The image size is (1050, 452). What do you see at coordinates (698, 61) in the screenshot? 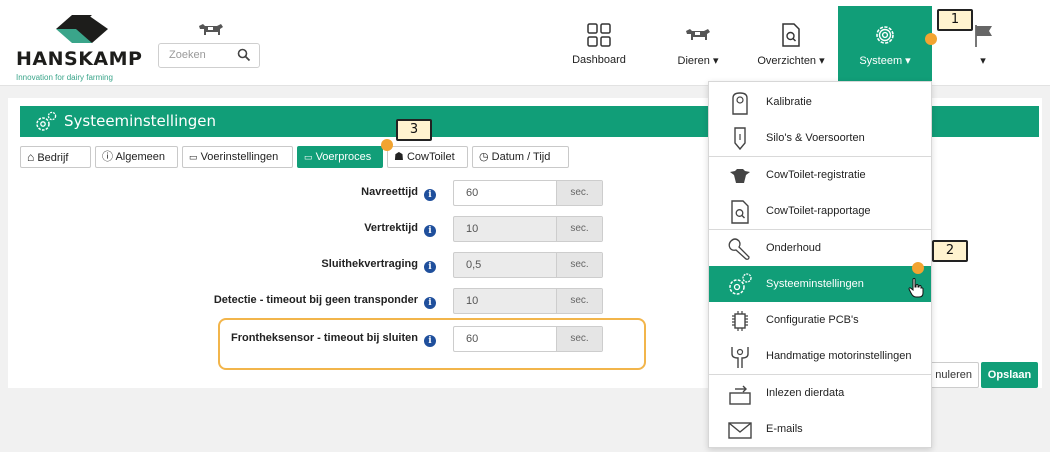
I see `nav-dieren-label: Dieren ▾` at bounding box center [698, 61].